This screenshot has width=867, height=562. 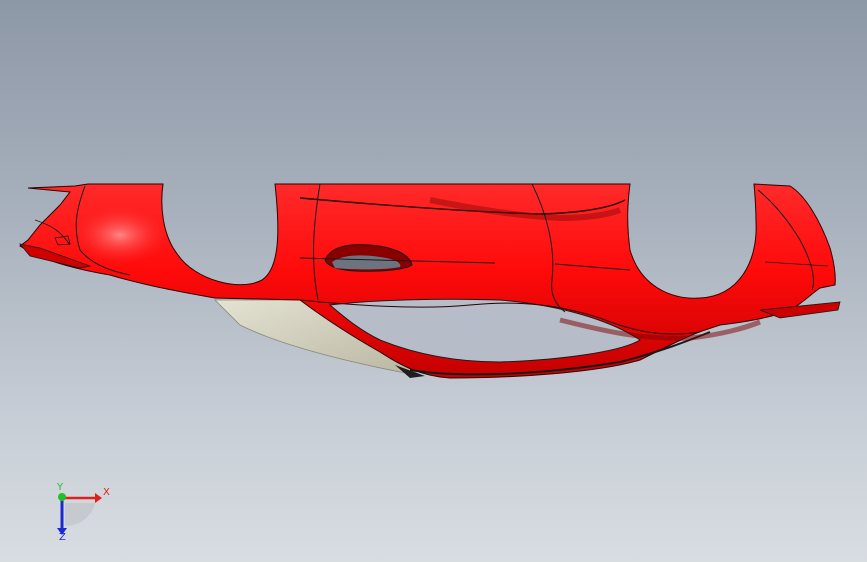 I want to click on triad-shadow, so click(x=80, y=515).